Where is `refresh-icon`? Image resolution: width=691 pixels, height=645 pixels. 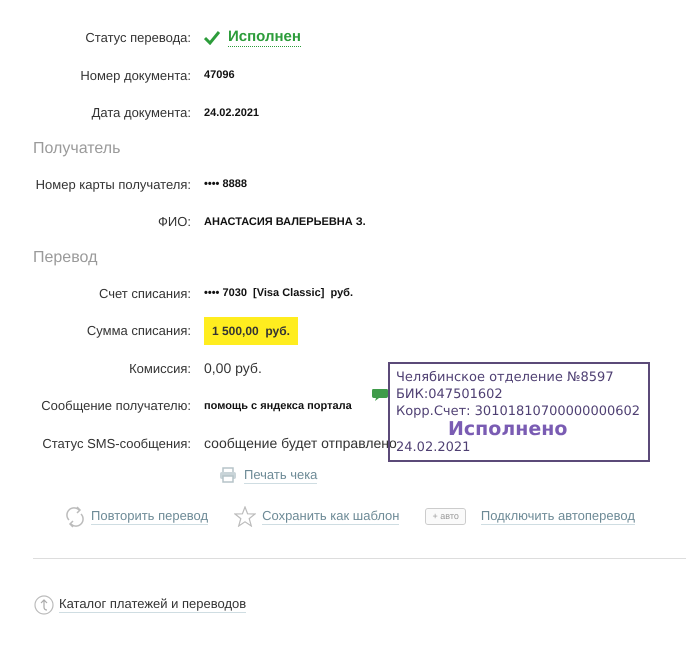
refresh-icon is located at coordinates (75, 517).